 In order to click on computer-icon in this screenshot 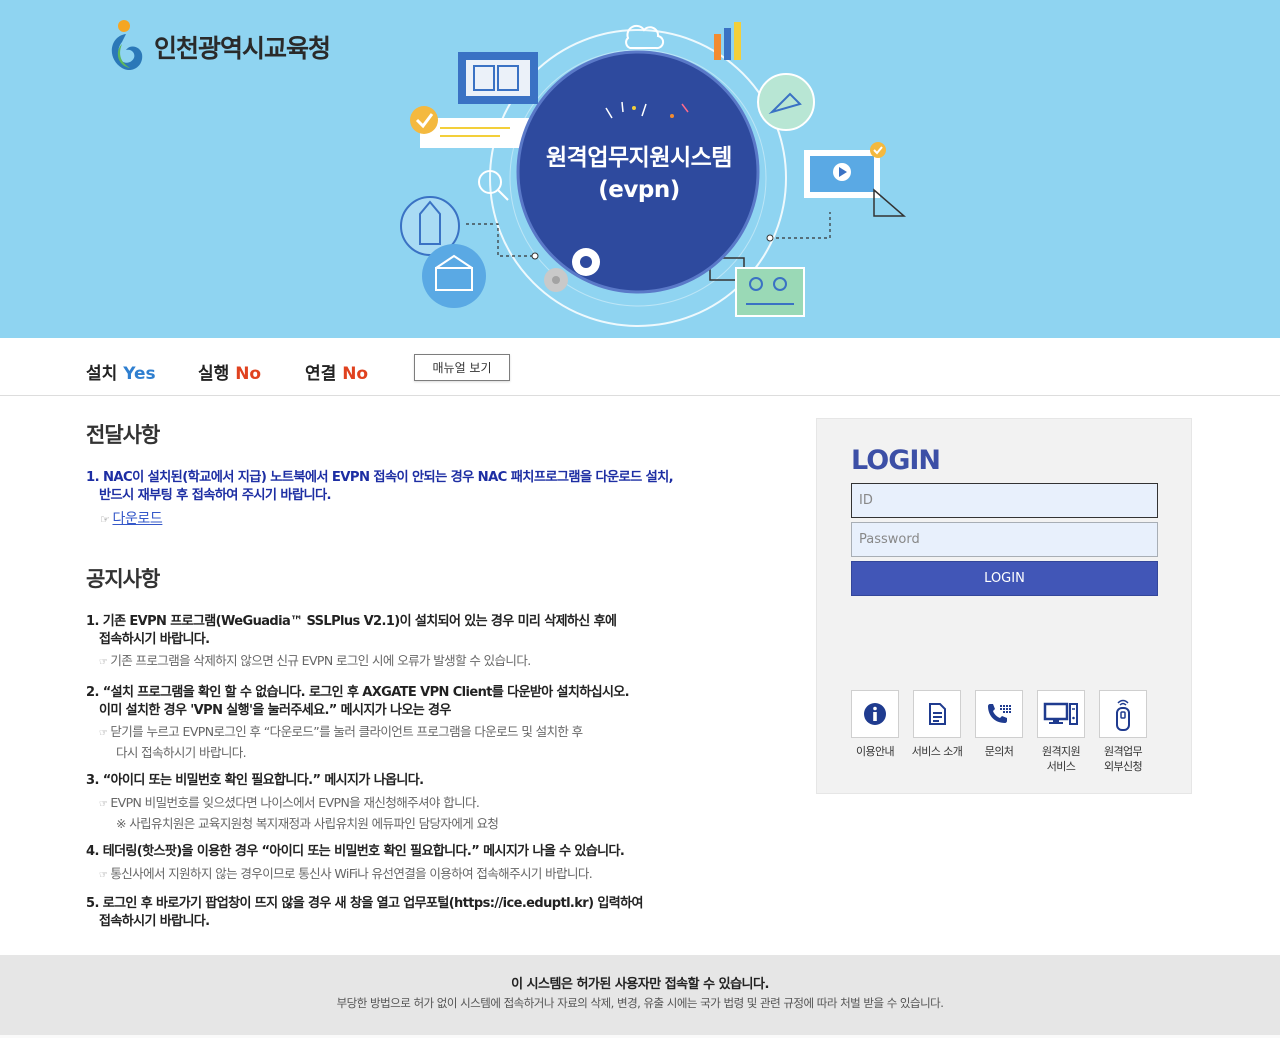, I will do `click(1060, 713)`.